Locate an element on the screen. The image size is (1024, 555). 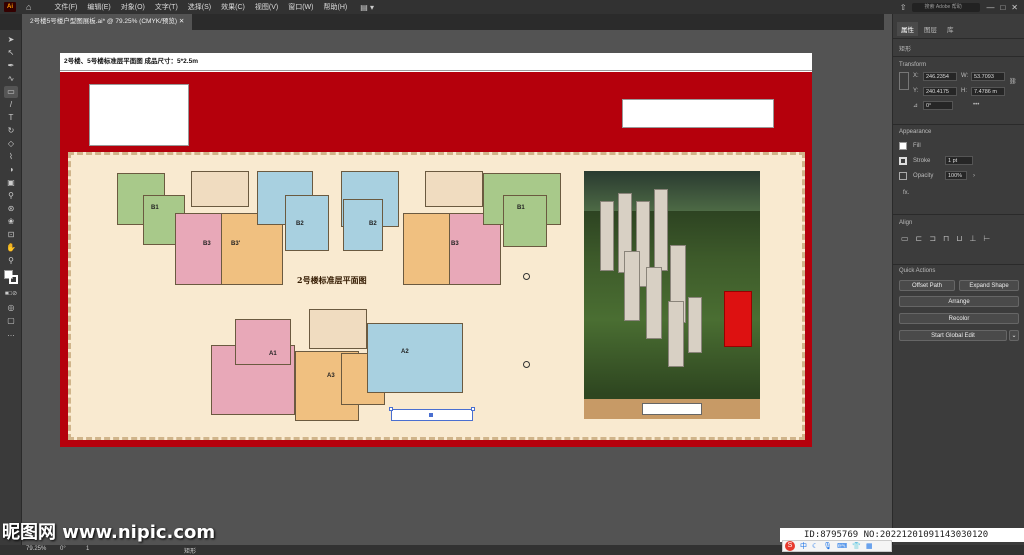
width-tool-icon: ⌇ is located at coordinates (11, 157).